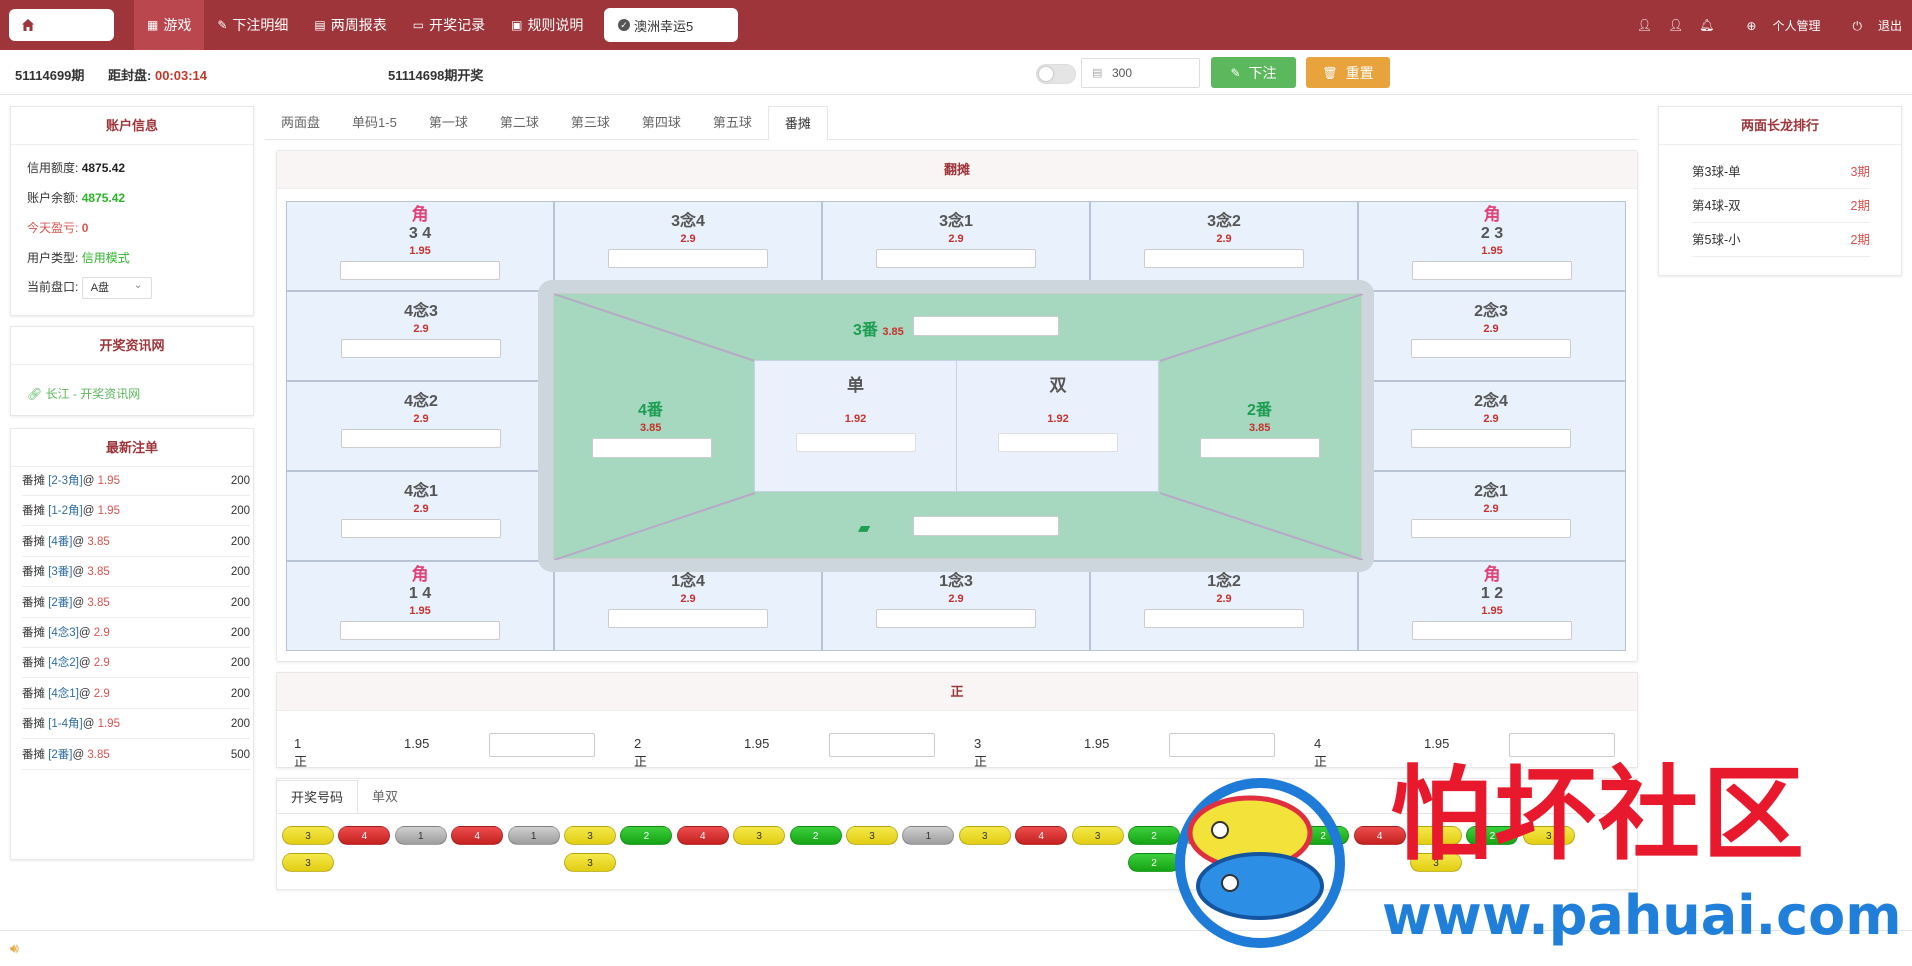  What do you see at coordinates (1675, 25) in the screenshot?
I see `users-icon: 👤︎` at bounding box center [1675, 25].